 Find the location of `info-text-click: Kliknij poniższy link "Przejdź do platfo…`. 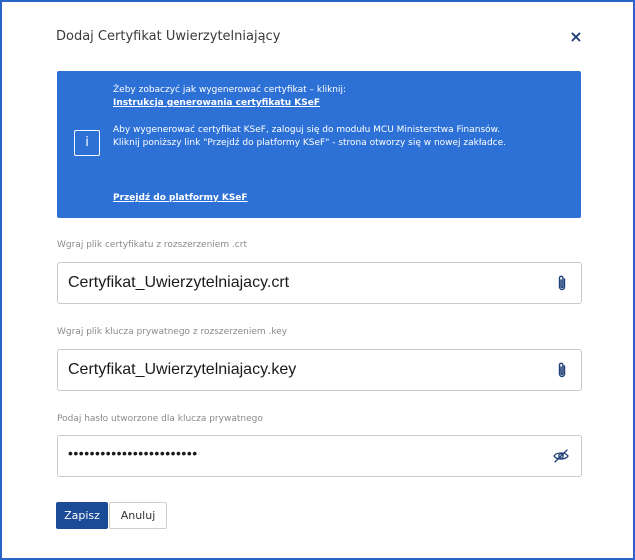

info-text-click: Kliknij poniższy link "Przejdź do platfo… is located at coordinates (310, 143).